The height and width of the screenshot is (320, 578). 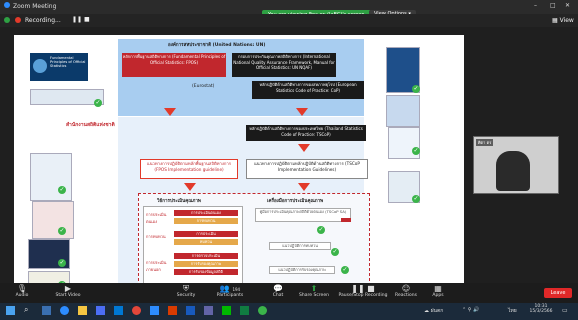 What do you see at coordinates (7, 20) in the screenshot?
I see `shield-status-icon` at bounding box center [7, 20].